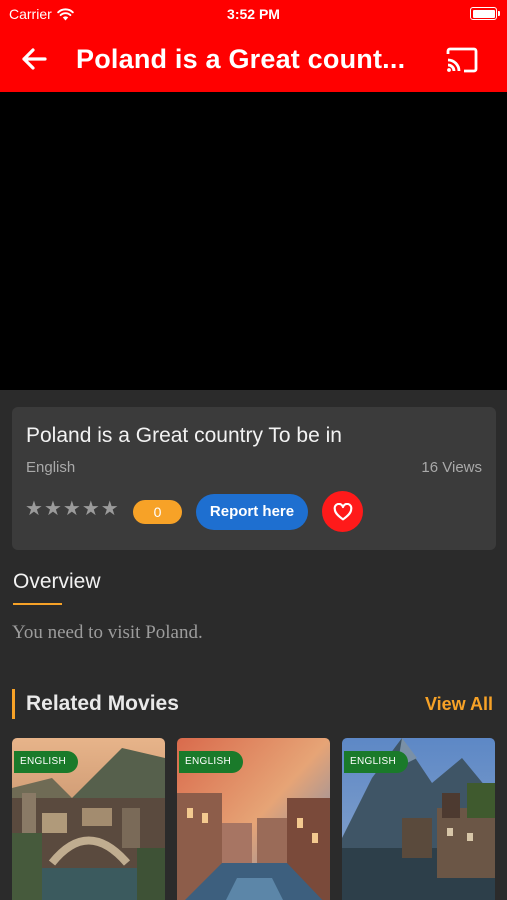  Describe the element at coordinates (252, 512) in the screenshot. I see `report-button: Report here` at that location.